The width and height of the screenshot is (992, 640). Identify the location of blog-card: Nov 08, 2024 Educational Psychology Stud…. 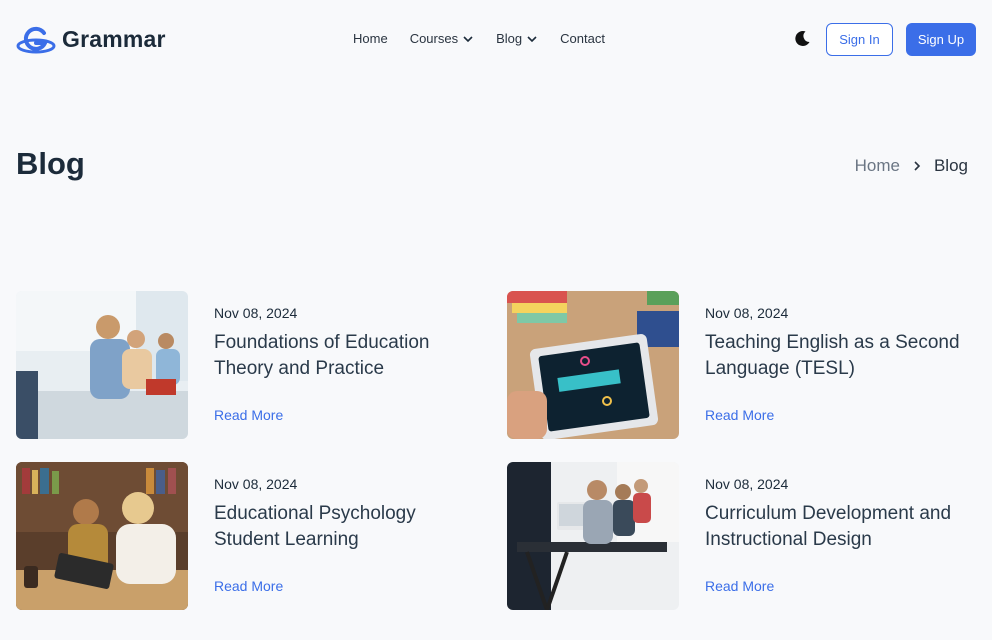
(251, 536).